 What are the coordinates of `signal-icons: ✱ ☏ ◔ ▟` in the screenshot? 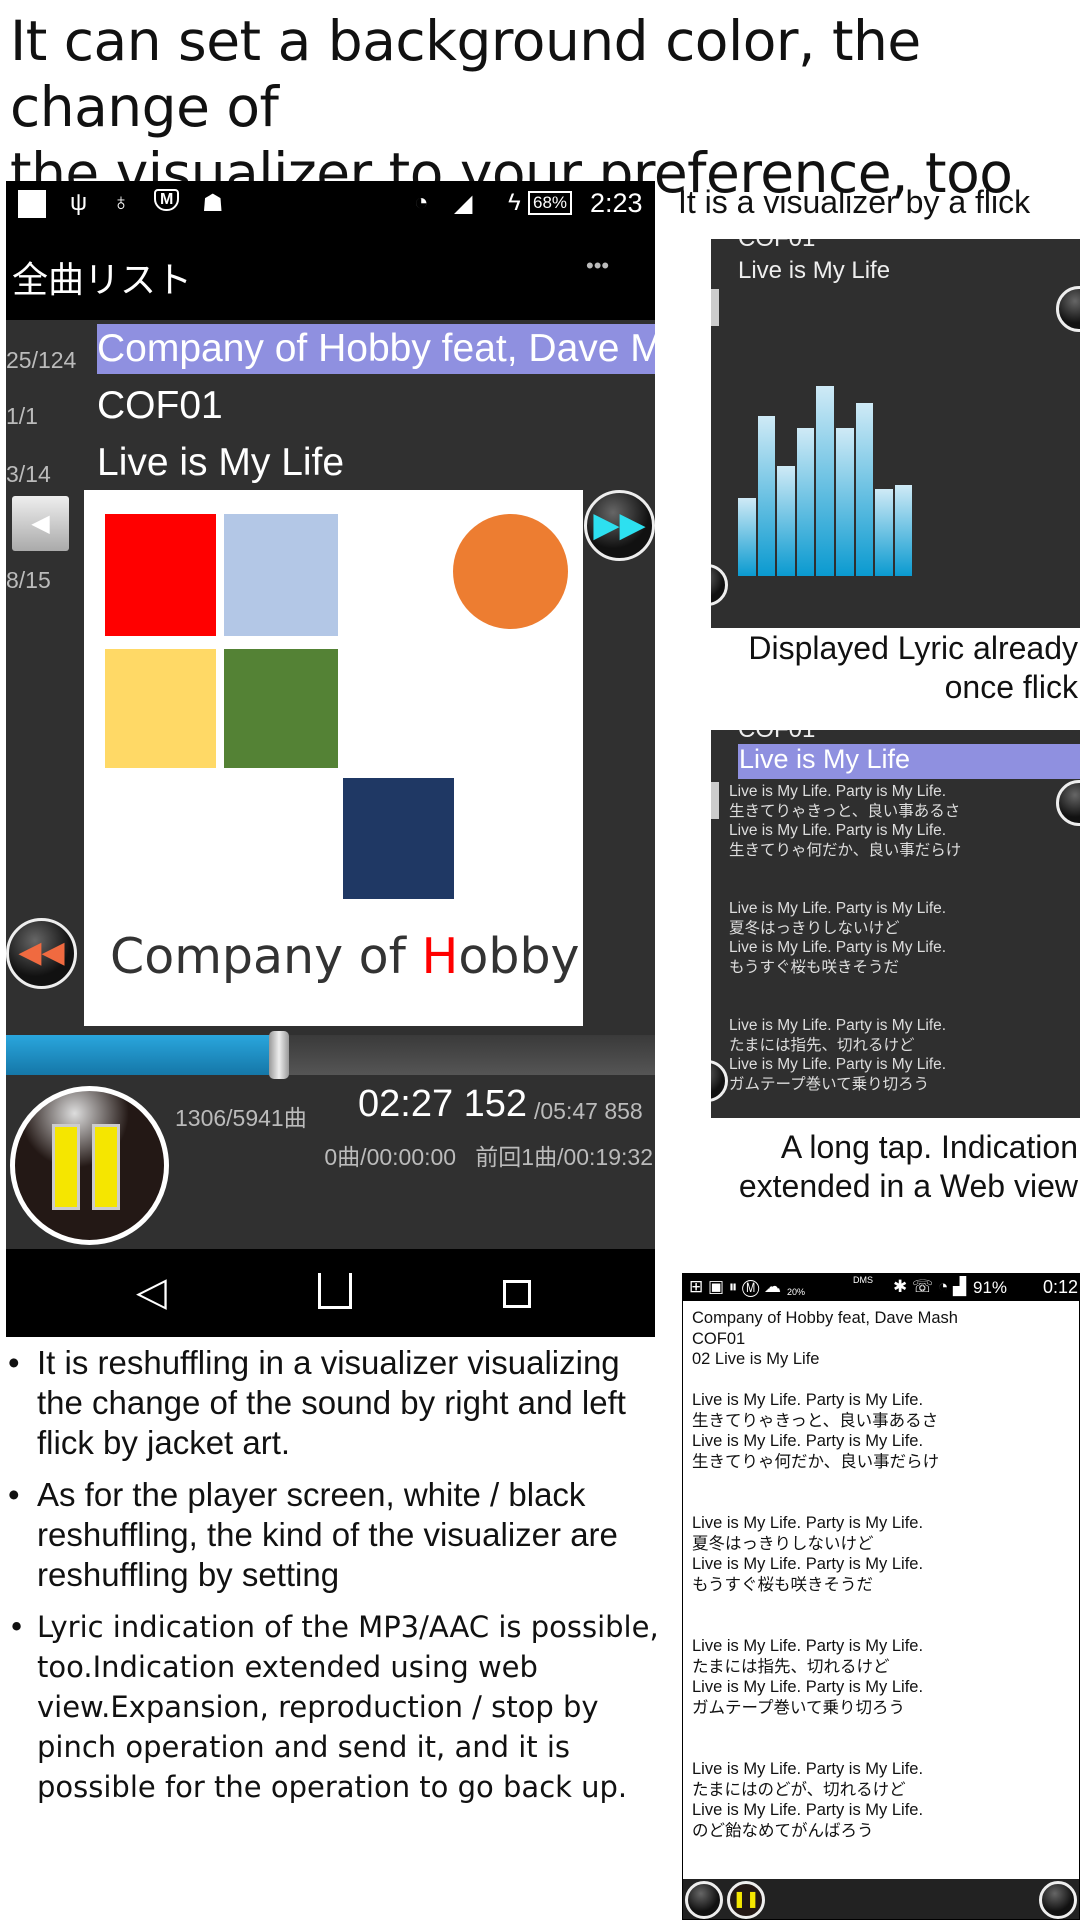 It's located at (930, 1286).